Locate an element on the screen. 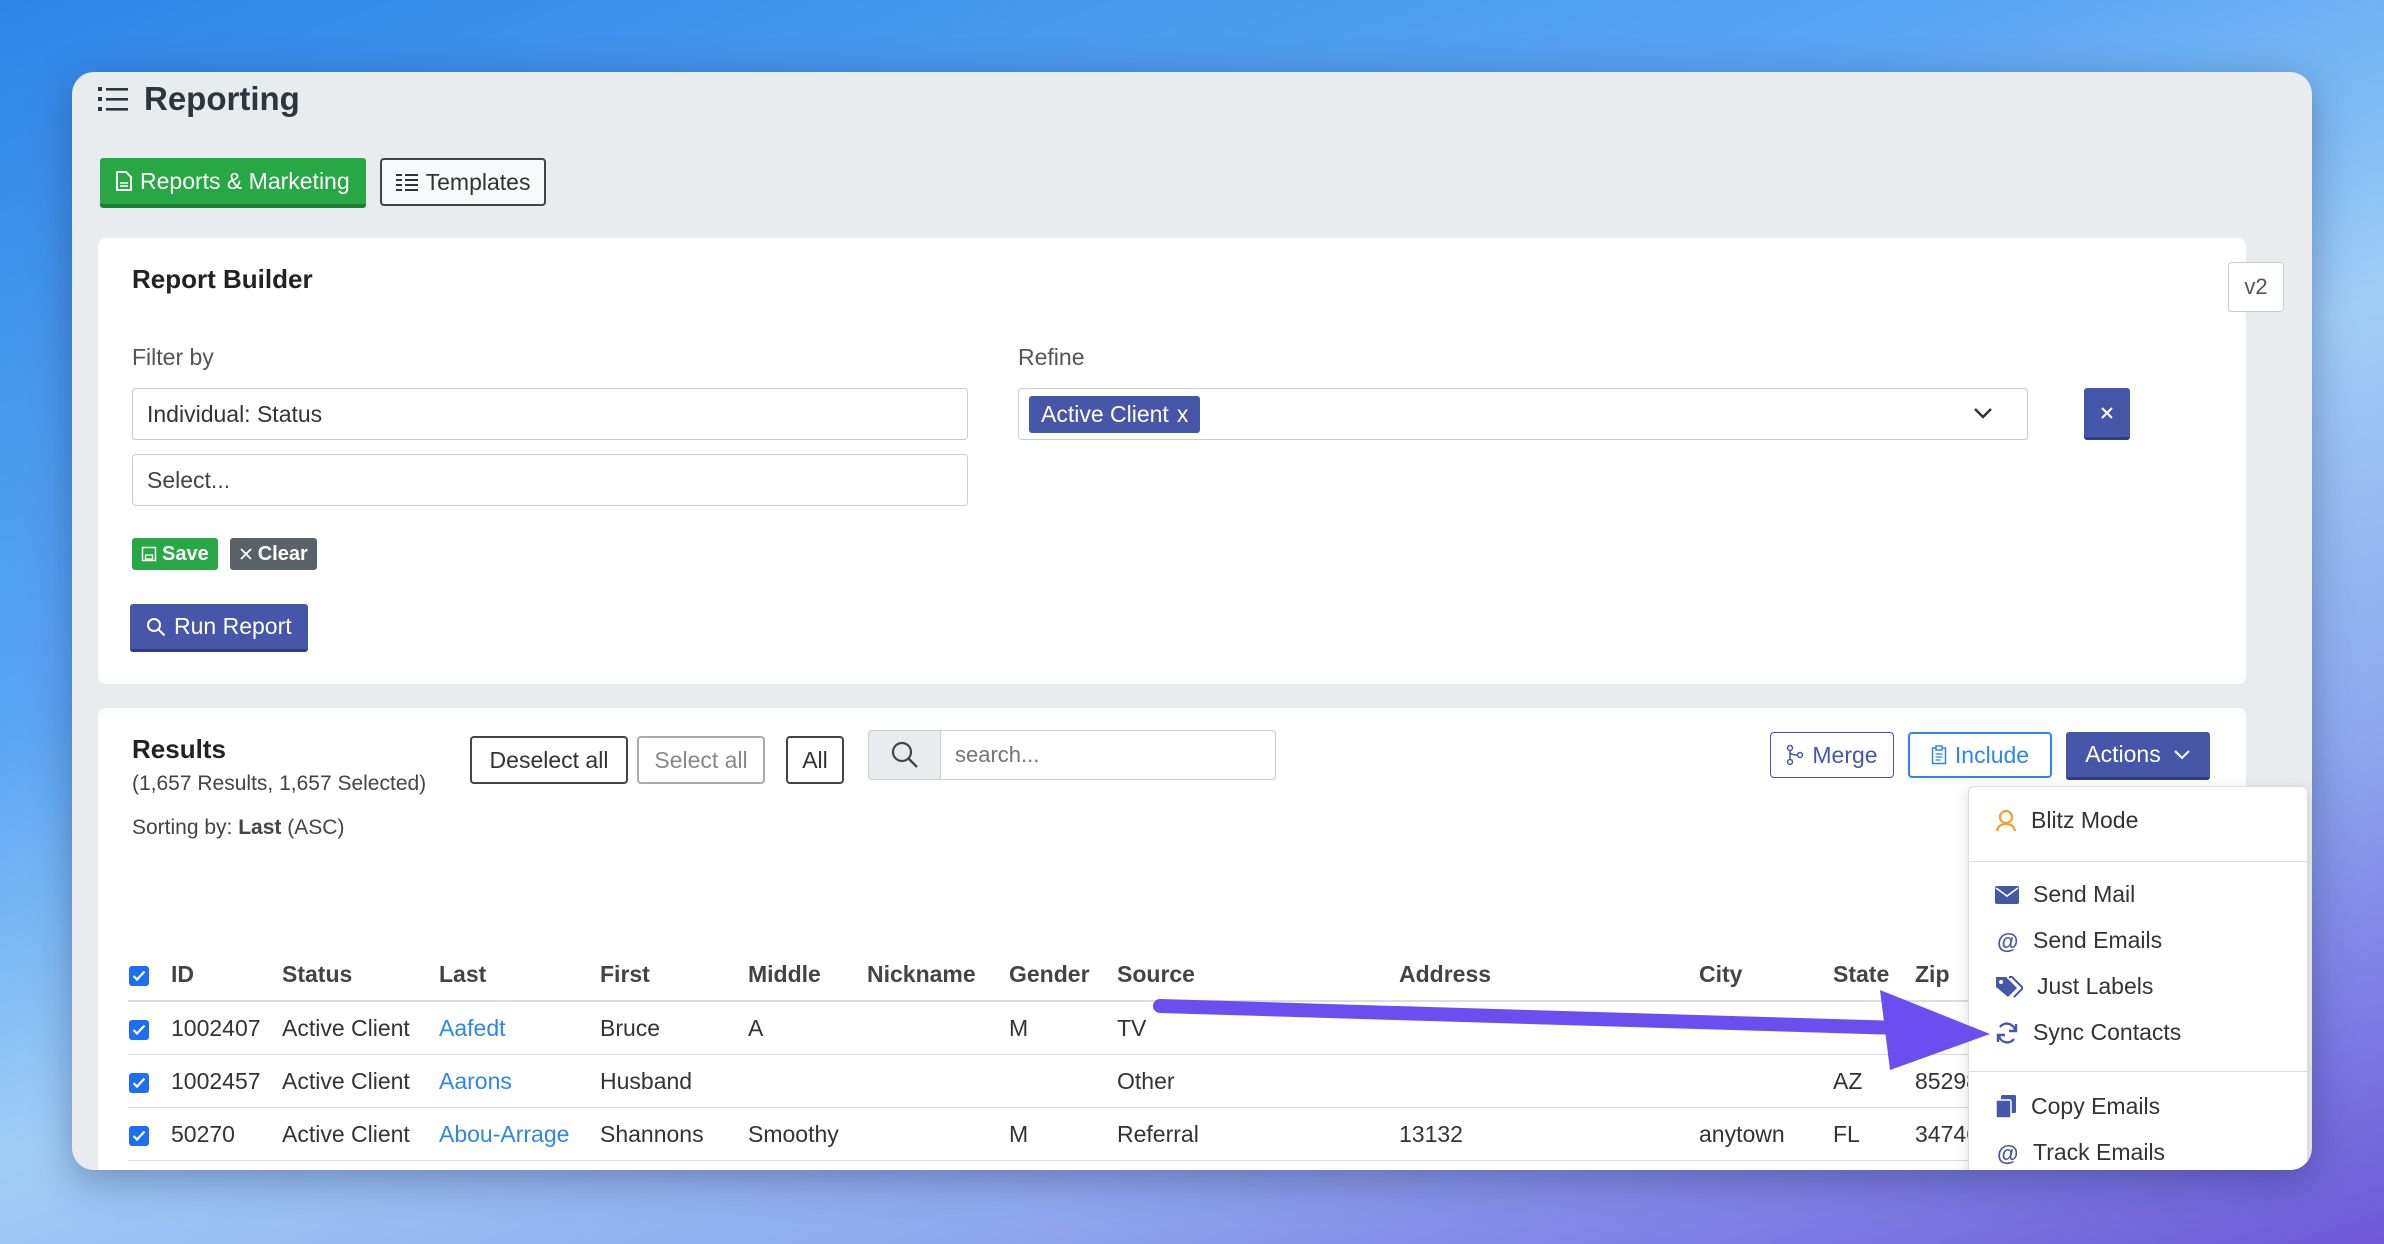 The height and width of the screenshot is (1244, 2384). annotation-arrow is located at coordinates (1571, 1030).